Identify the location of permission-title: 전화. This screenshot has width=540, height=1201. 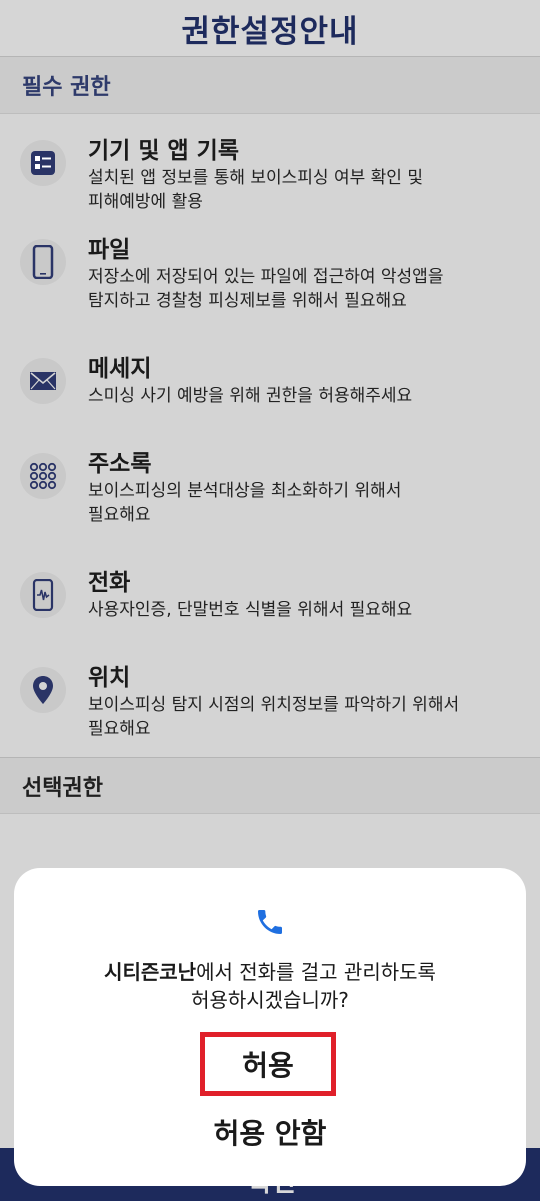
(109, 583).